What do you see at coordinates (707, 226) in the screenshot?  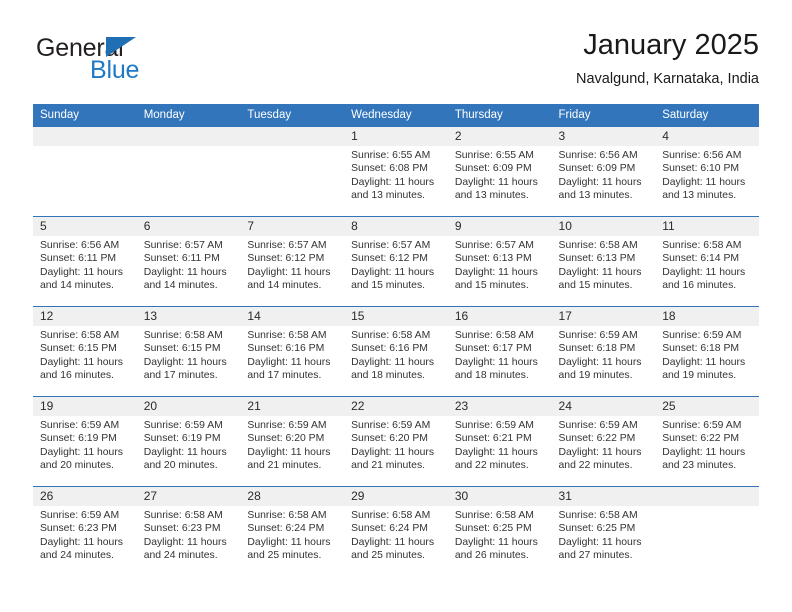 I see `day-number: 11` at bounding box center [707, 226].